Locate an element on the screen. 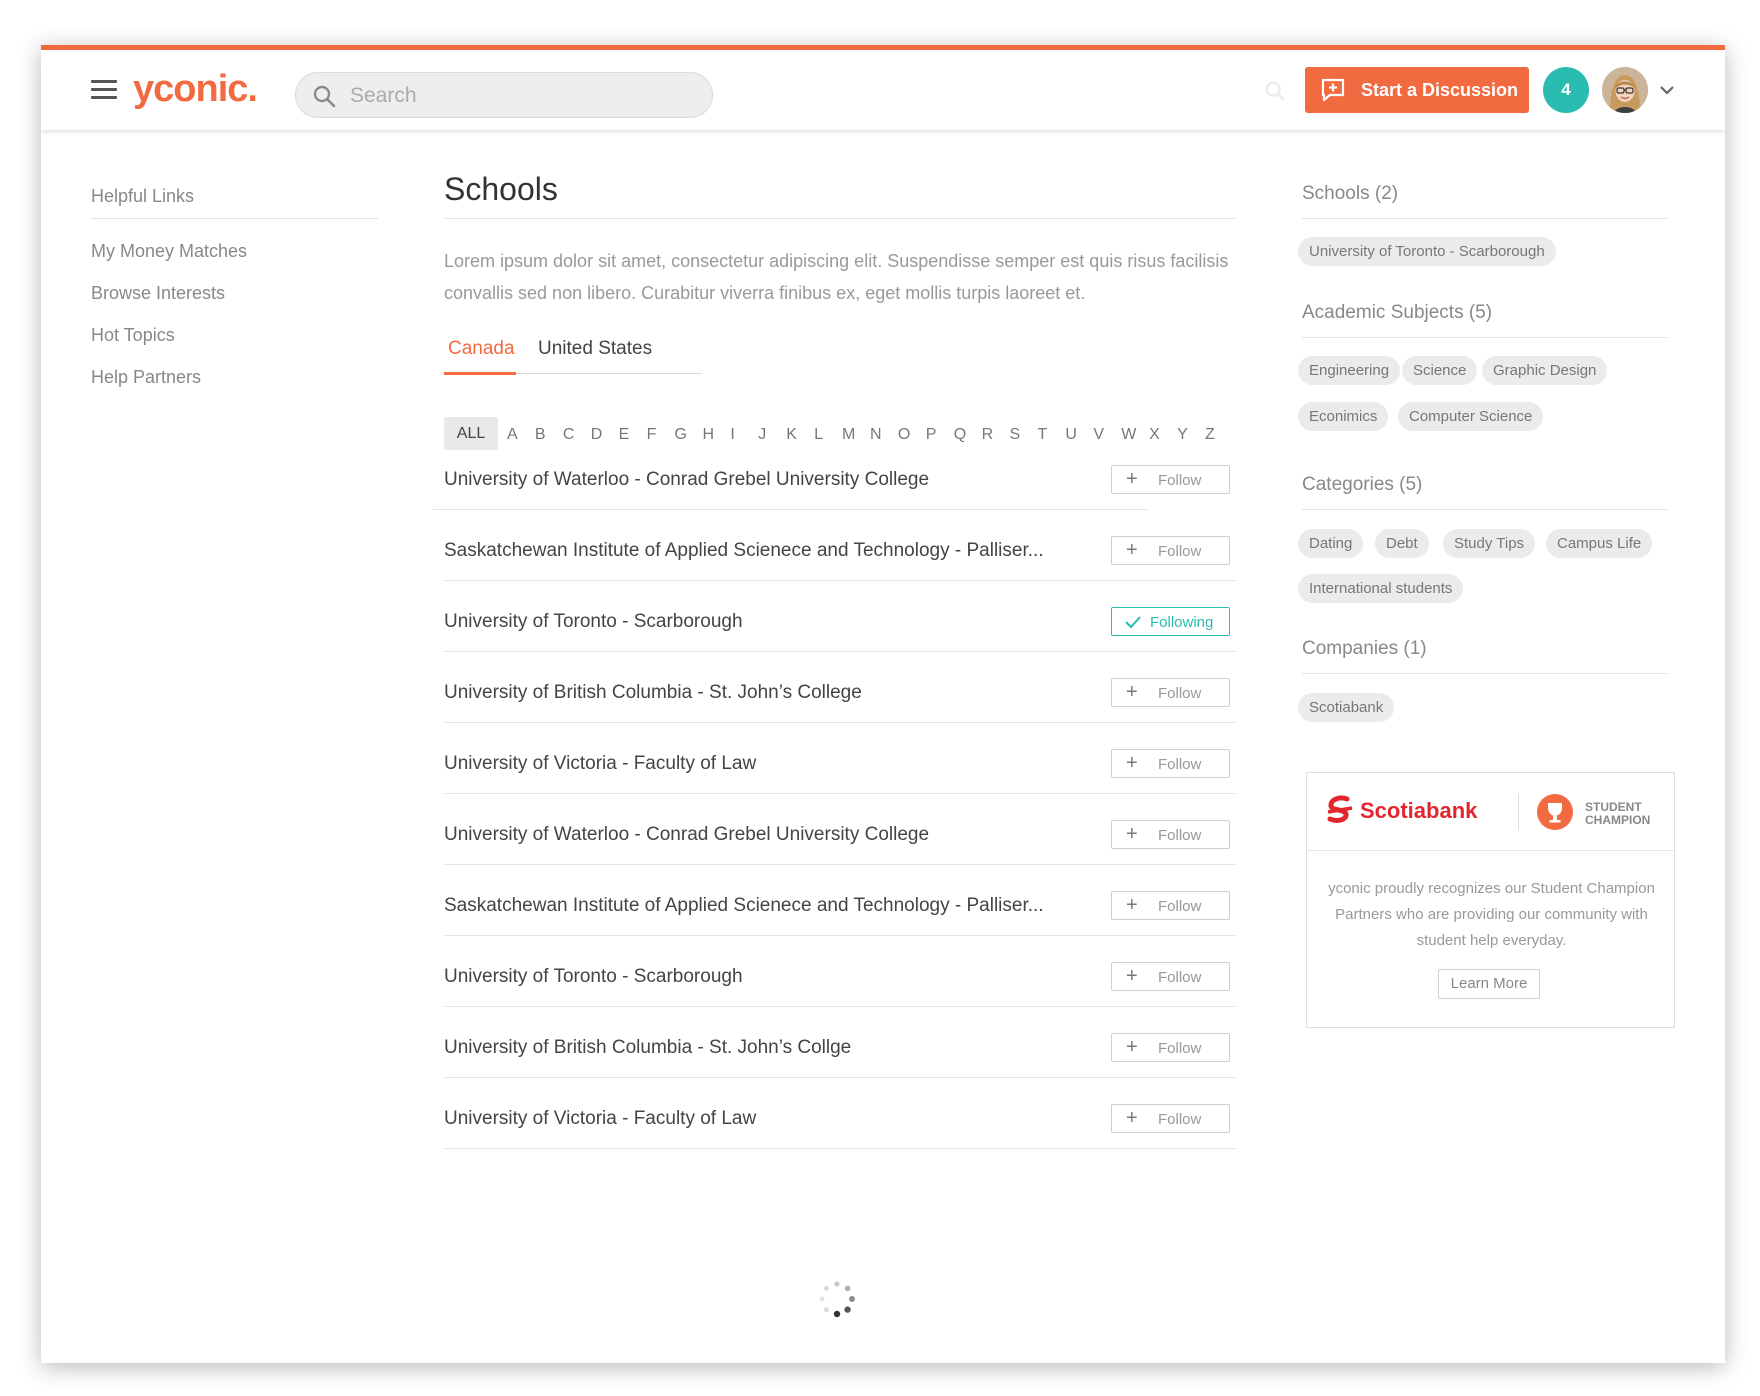 Image resolution: width=1760 pixels, height=1396 pixels. alphabet-letter-l: L is located at coordinates (818, 435).